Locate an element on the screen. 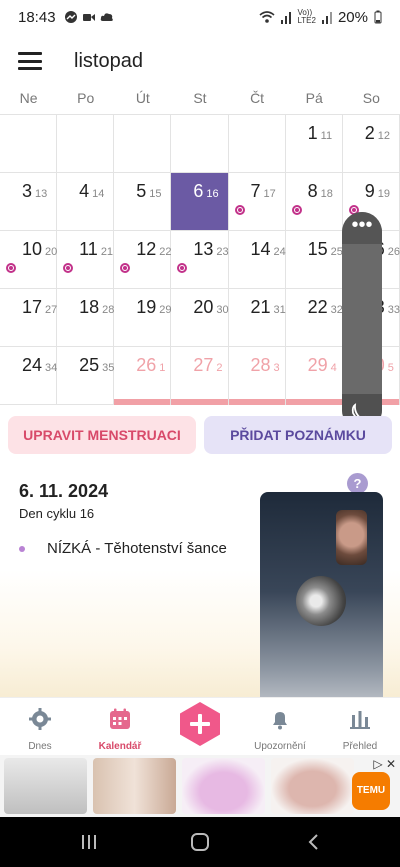 The image size is (400, 867). day-label: 20 30 is located at coordinates (210, 307).